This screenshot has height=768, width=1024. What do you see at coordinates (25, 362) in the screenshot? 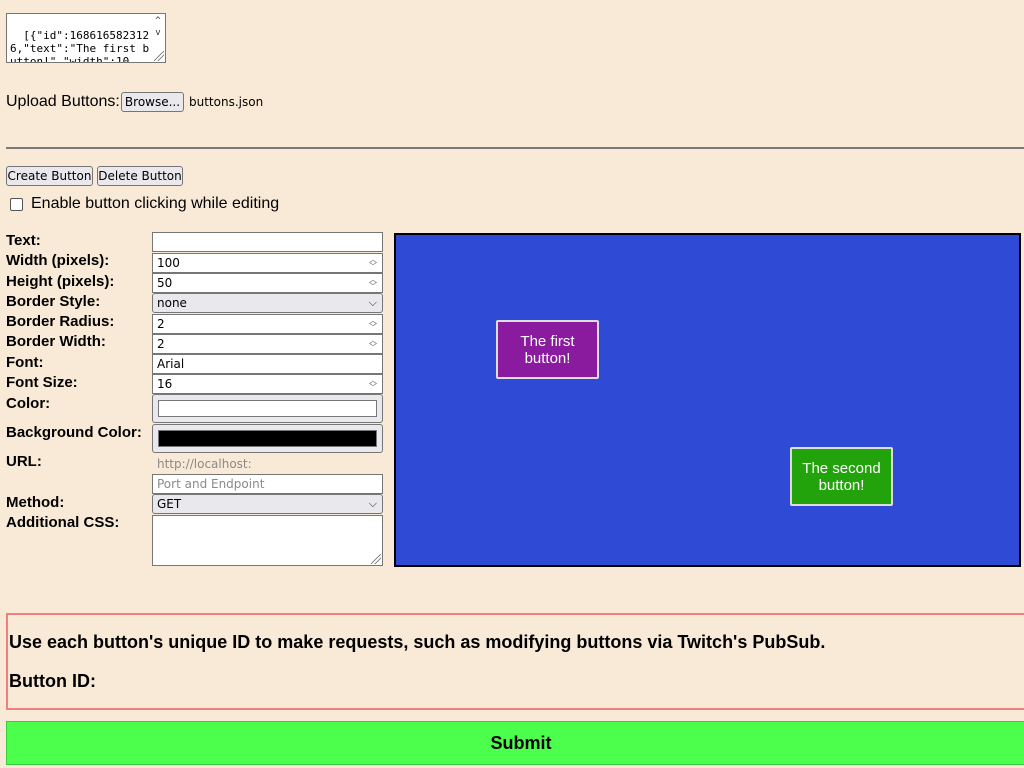
I see `font-label: Font:` at bounding box center [25, 362].